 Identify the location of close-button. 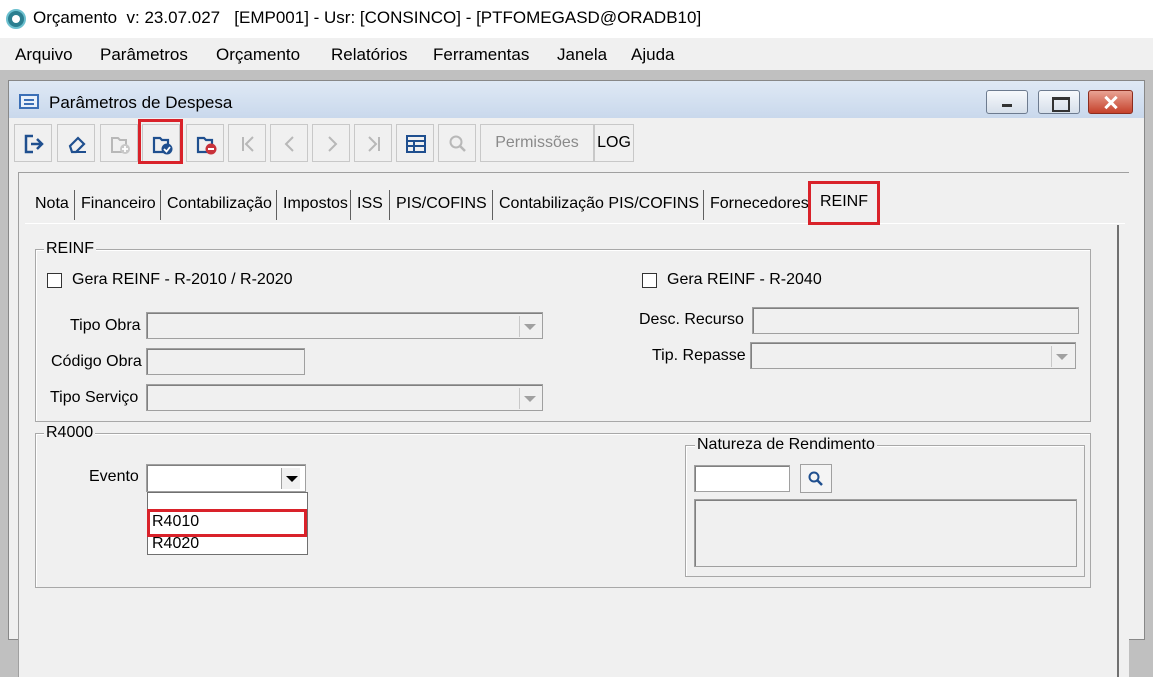
(1110, 102).